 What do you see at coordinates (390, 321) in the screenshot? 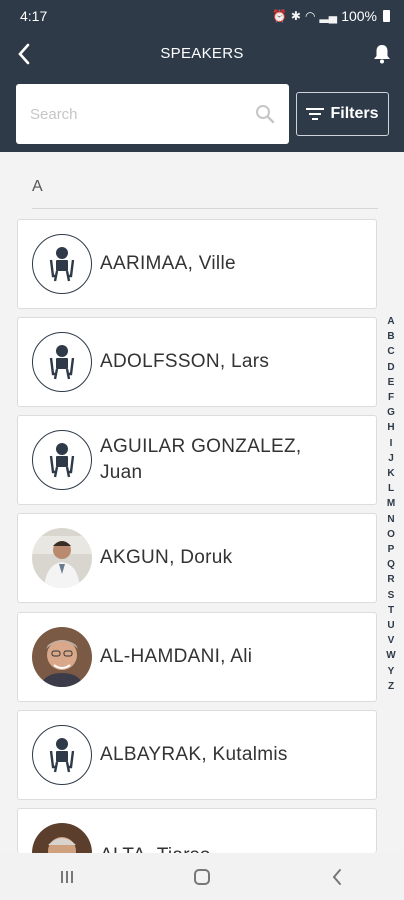
I see `alpha-index-letter: A` at bounding box center [390, 321].